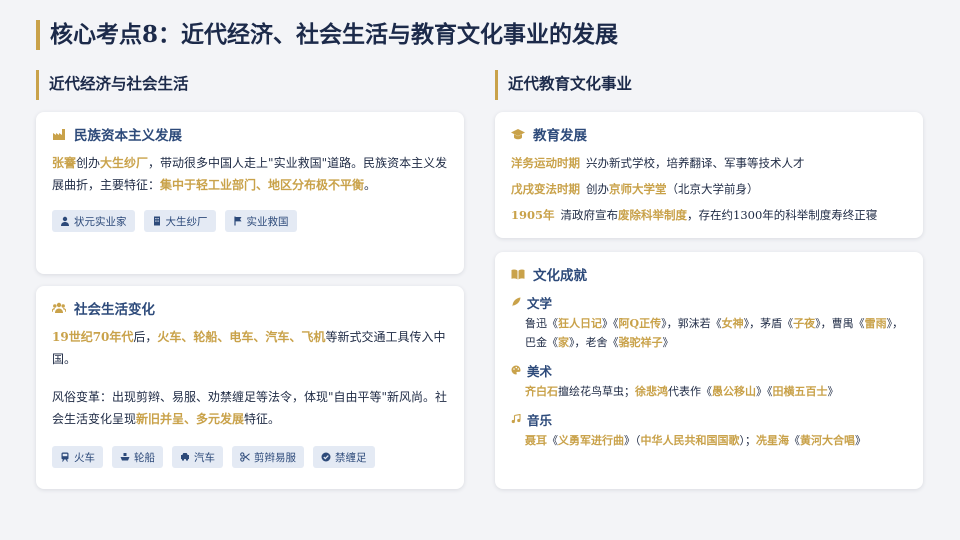 The height and width of the screenshot is (540, 960). I want to click on tag-haircut: 剪辫易服, so click(268, 457).